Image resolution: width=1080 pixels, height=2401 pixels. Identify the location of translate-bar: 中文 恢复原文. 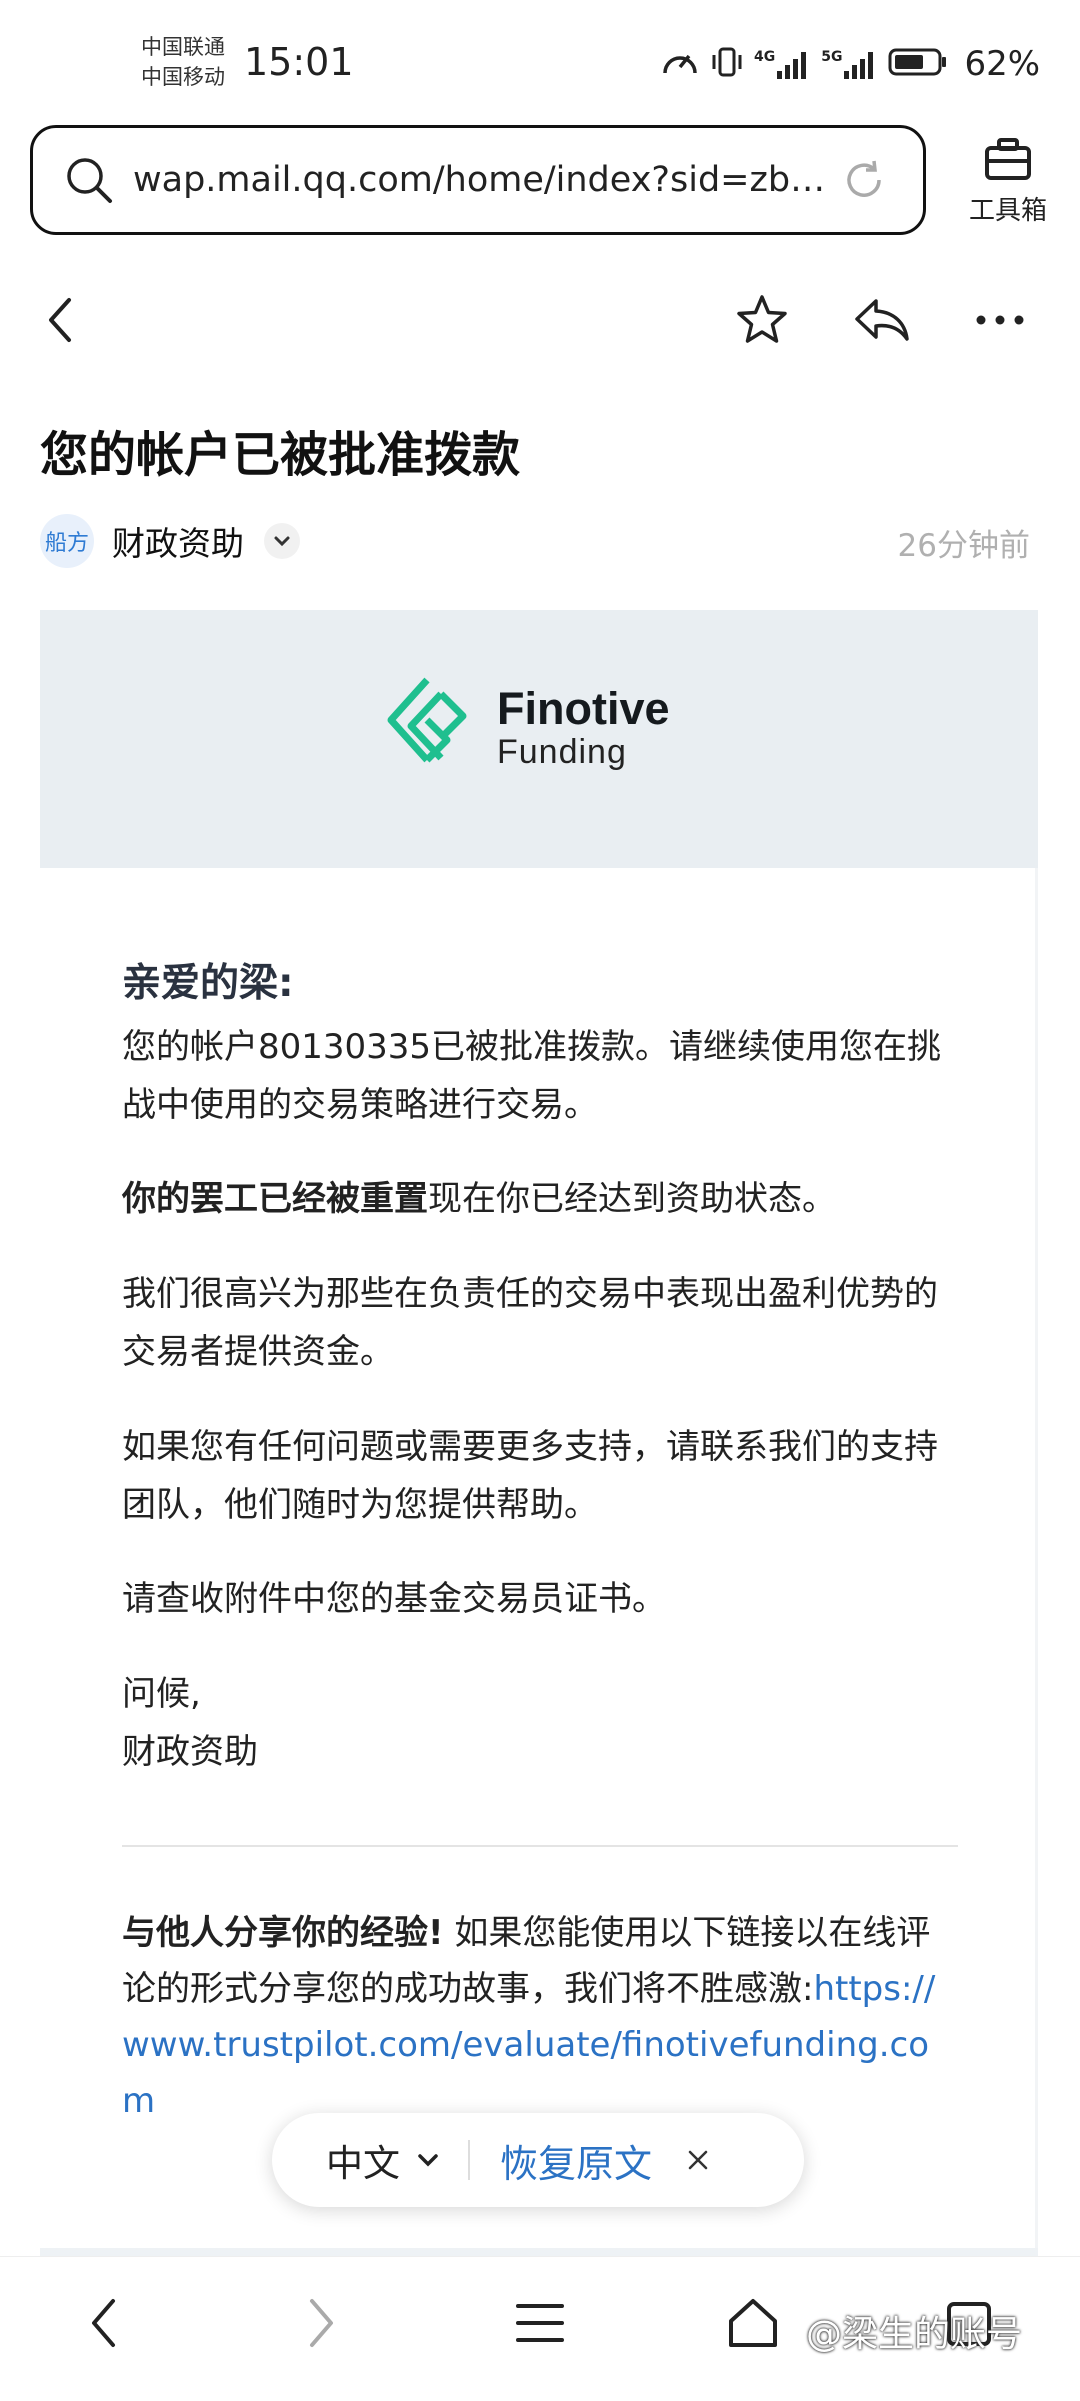
(538, 2160).